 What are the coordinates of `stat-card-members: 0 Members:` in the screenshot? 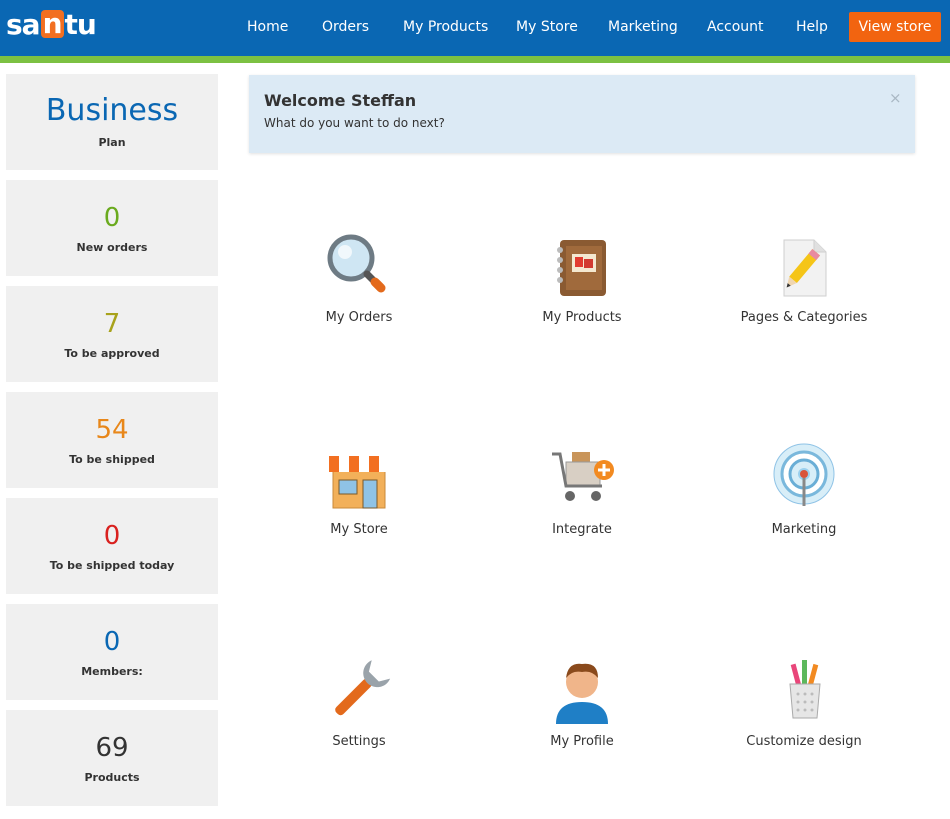 It's located at (112, 652).